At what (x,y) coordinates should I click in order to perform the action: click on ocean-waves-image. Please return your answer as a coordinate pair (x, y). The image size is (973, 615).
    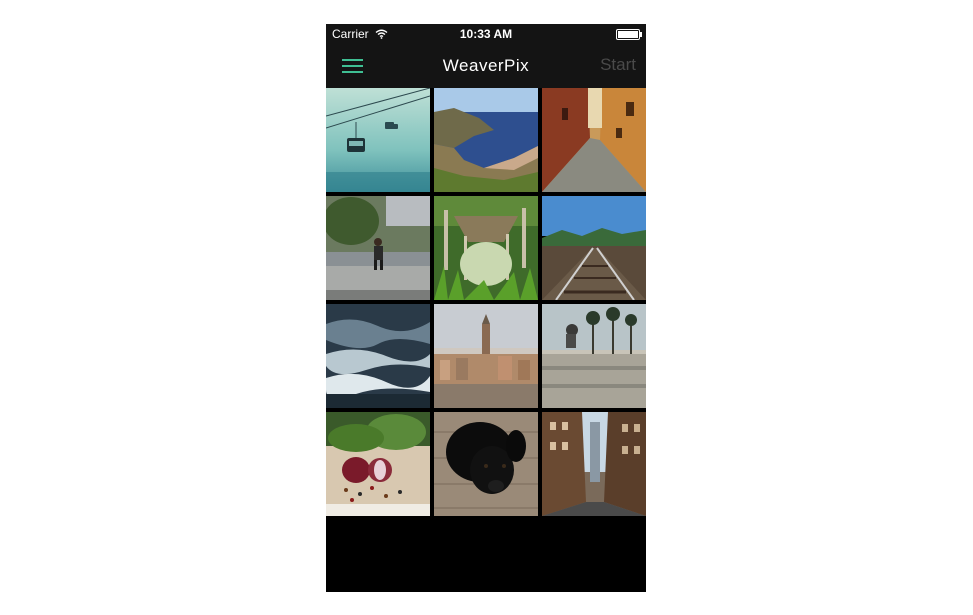
    Looking at the image, I should click on (378, 356).